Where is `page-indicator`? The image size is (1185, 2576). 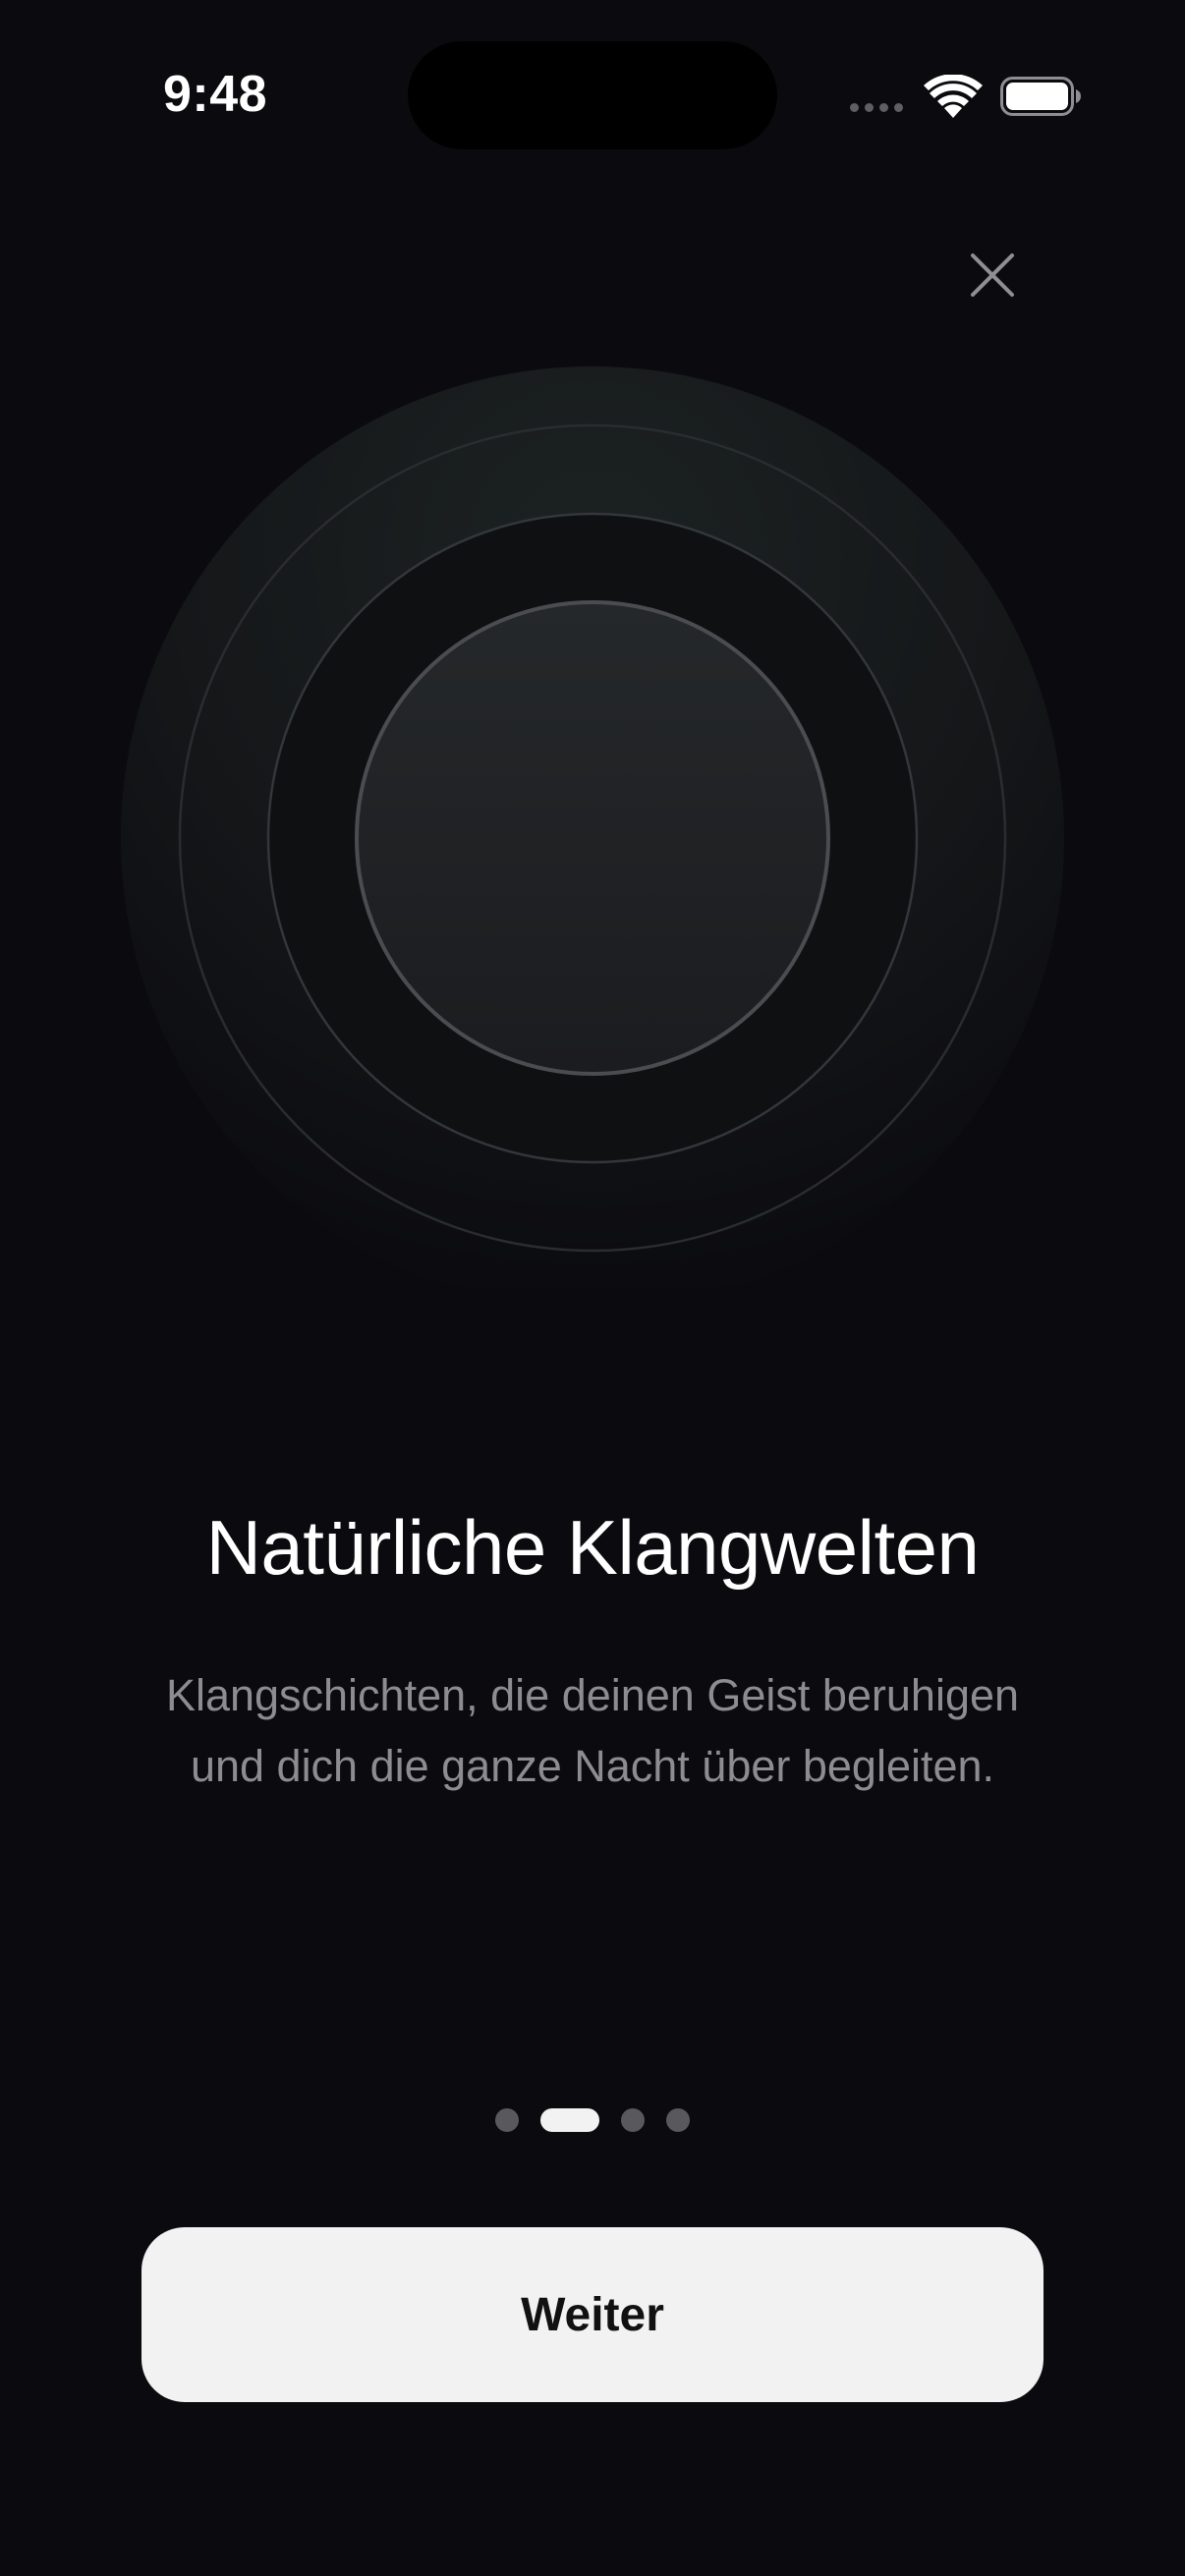
page-indicator is located at coordinates (592, 2120).